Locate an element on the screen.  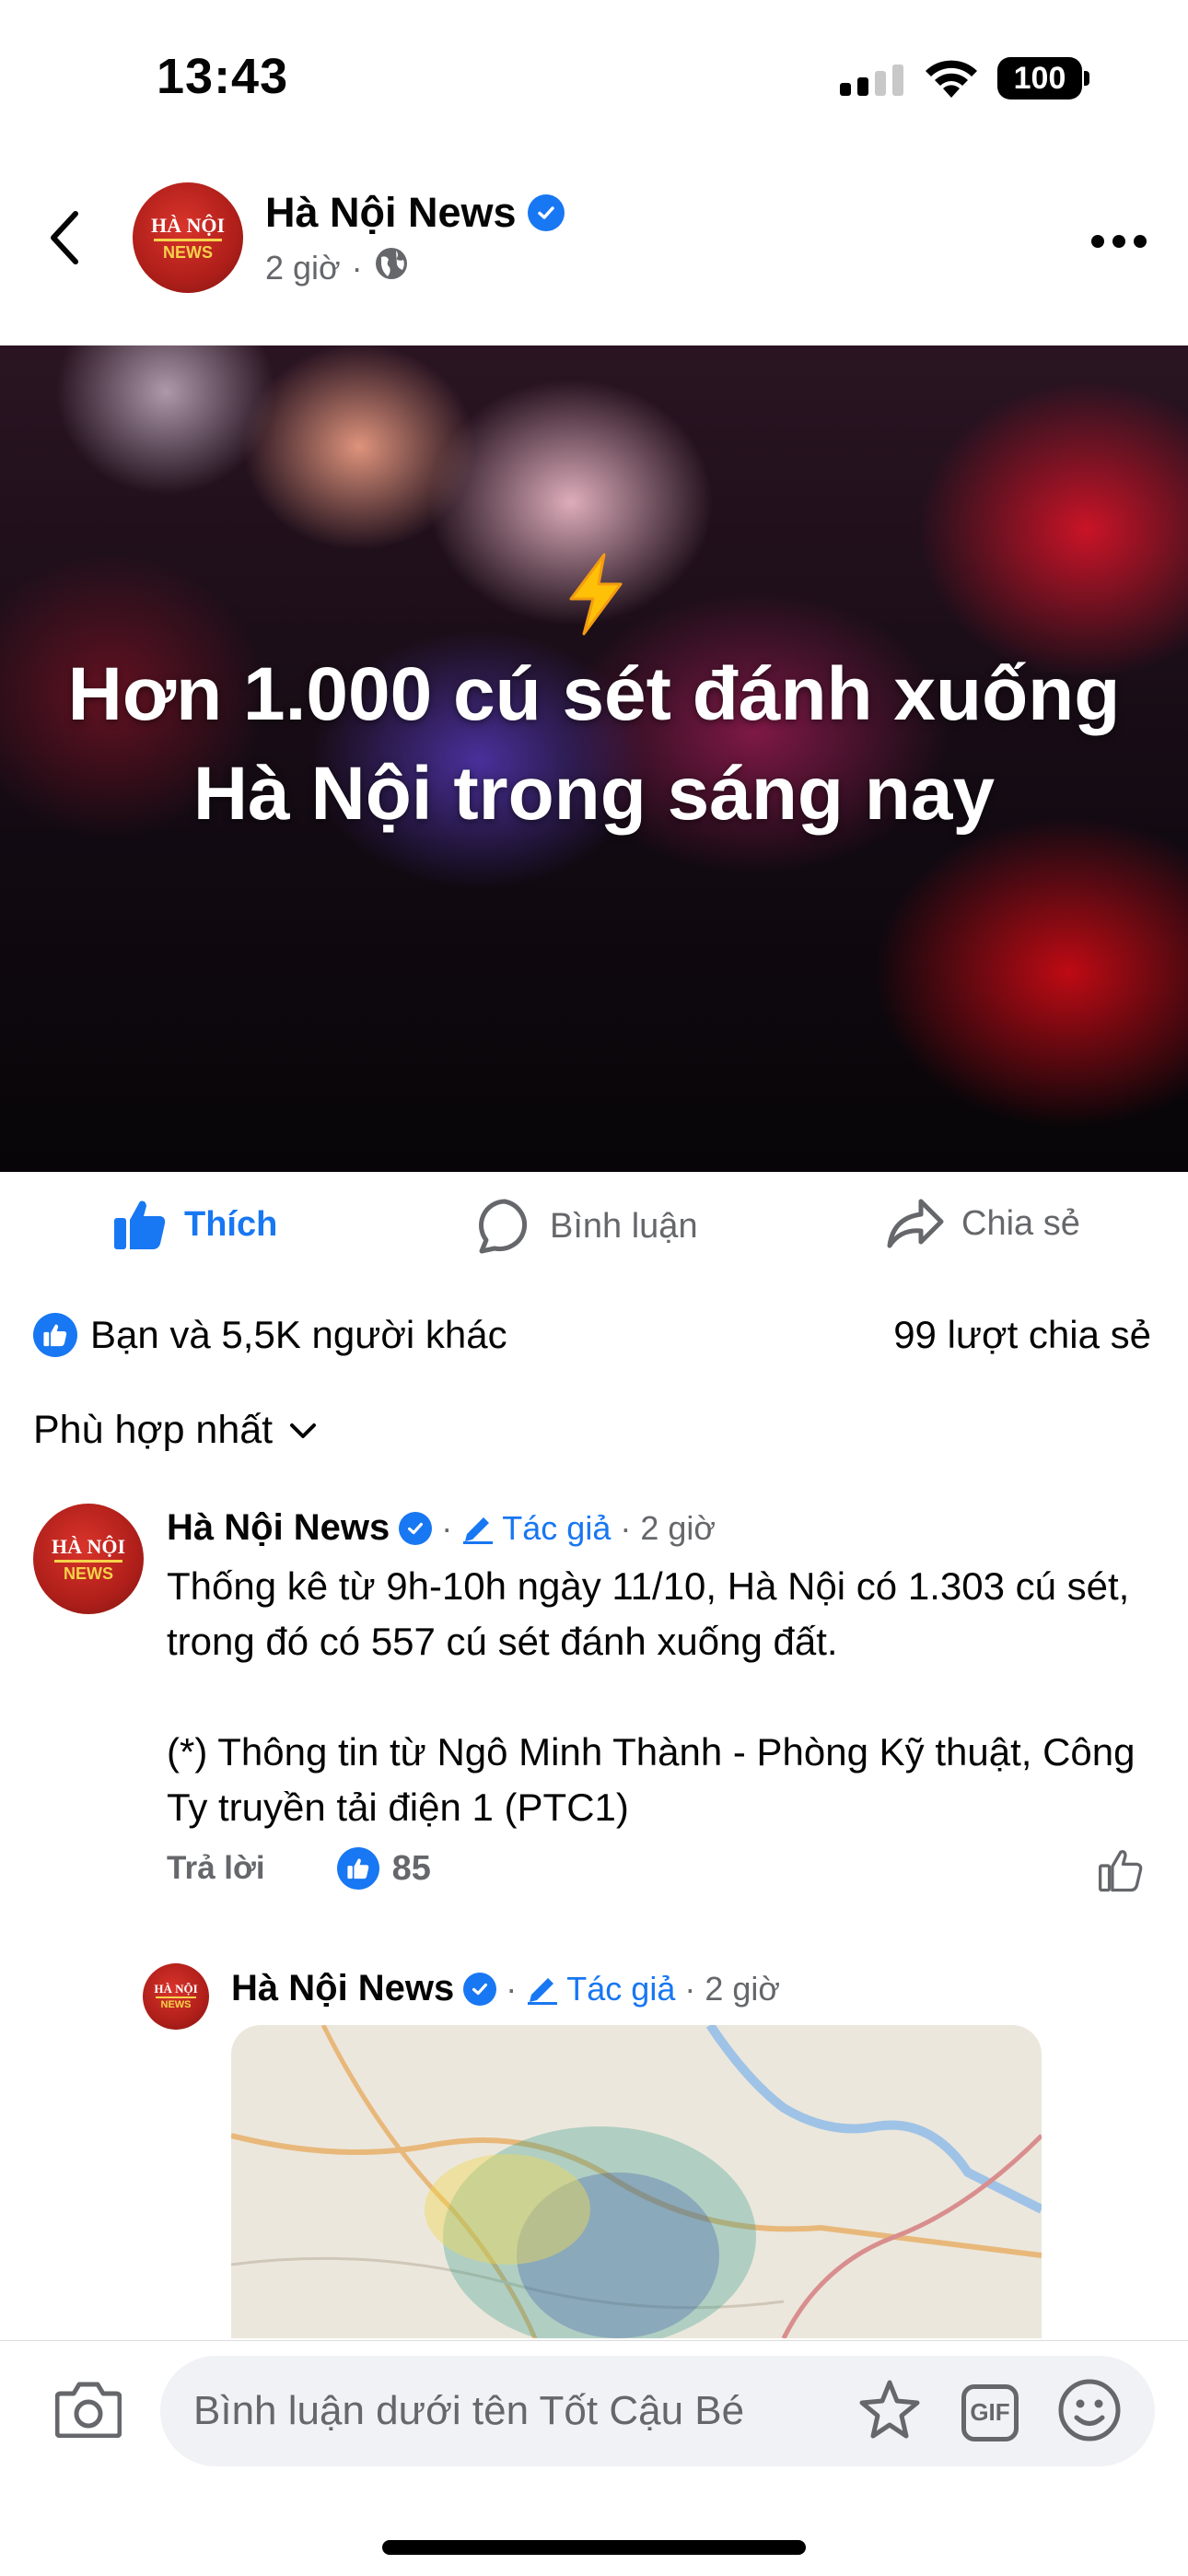
reply-avatar: HÀ NỘI NEWS is located at coordinates (176, 1996).